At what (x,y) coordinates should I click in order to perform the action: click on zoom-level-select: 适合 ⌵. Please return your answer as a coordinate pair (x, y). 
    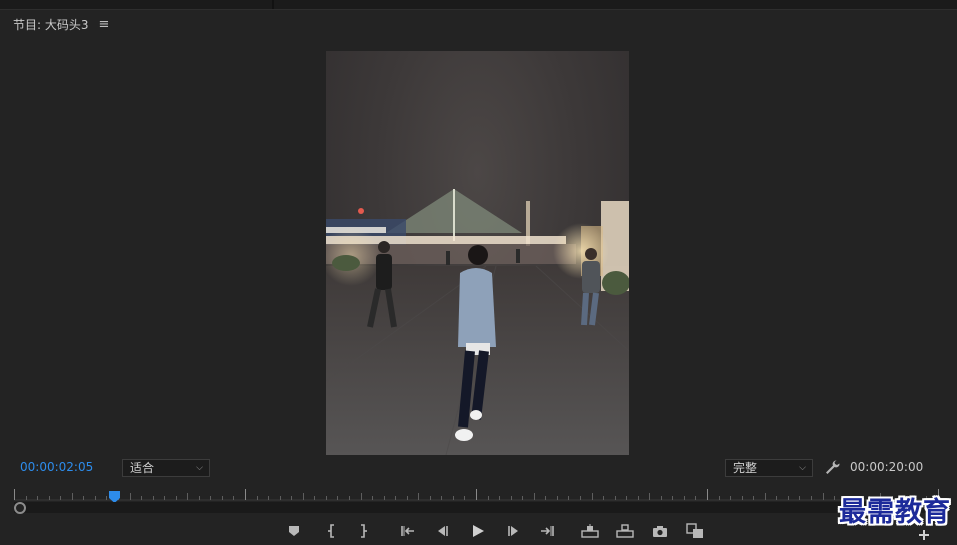
    Looking at the image, I should click on (166, 468).